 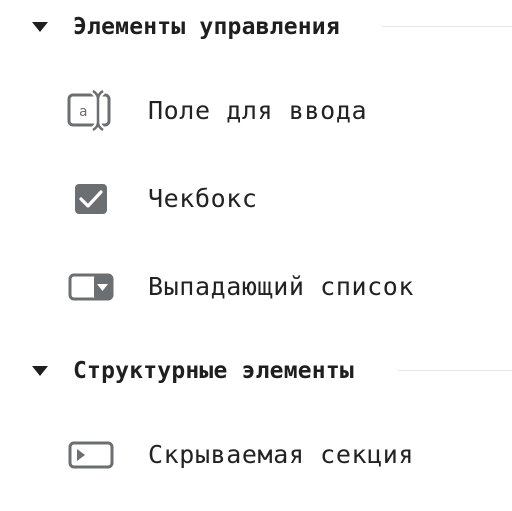 I want to click on section-title: Структурные элементы, so click(x=213, y=371).